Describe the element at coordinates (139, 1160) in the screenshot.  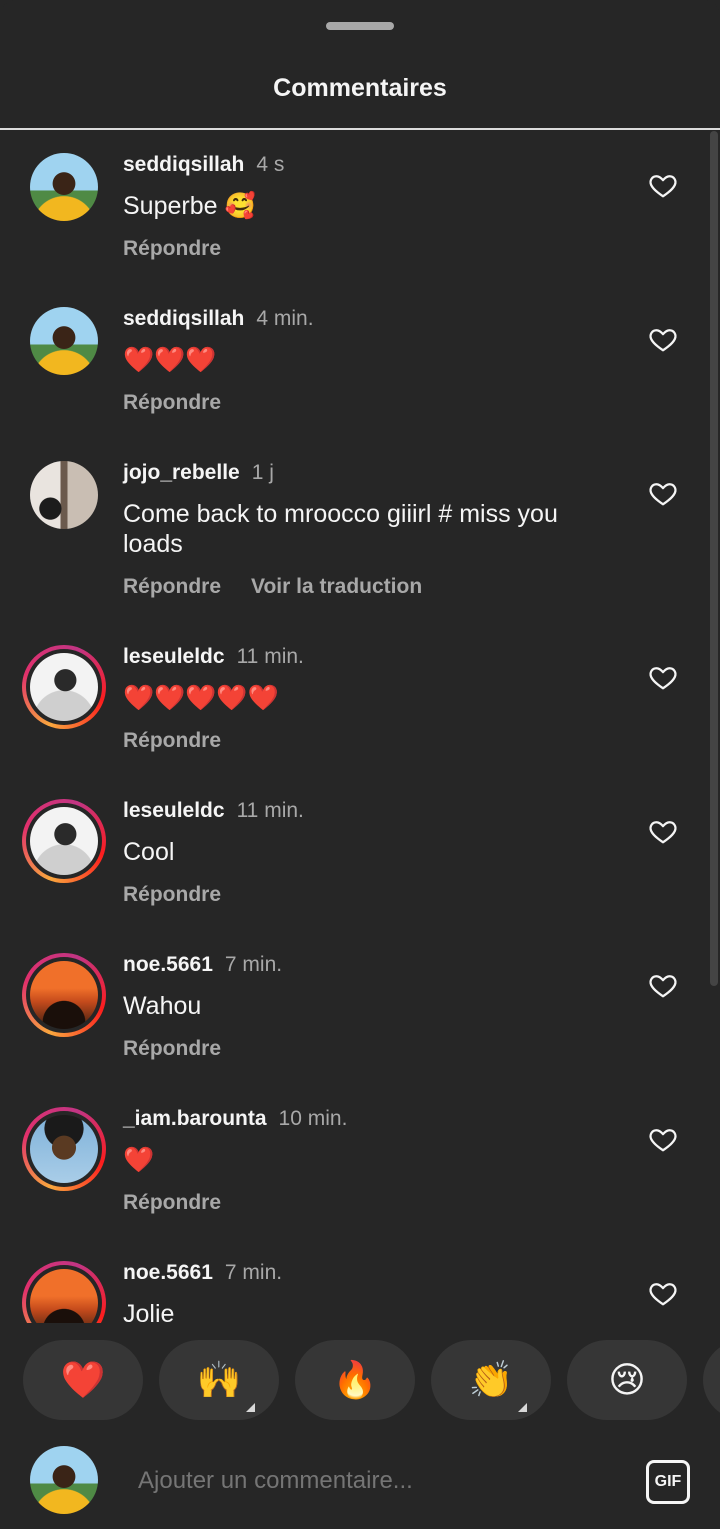
I see `comment-text: ❤️` at that location.